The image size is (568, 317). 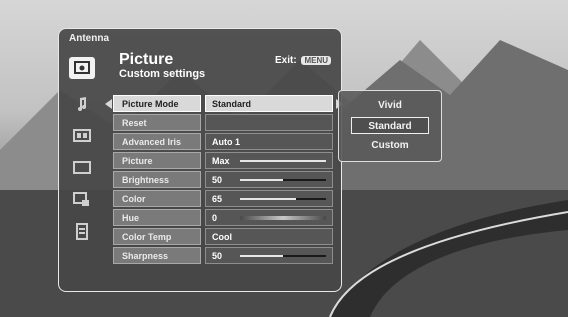 I want to click on setting-value-text: 0, so click(x=215, y=218).